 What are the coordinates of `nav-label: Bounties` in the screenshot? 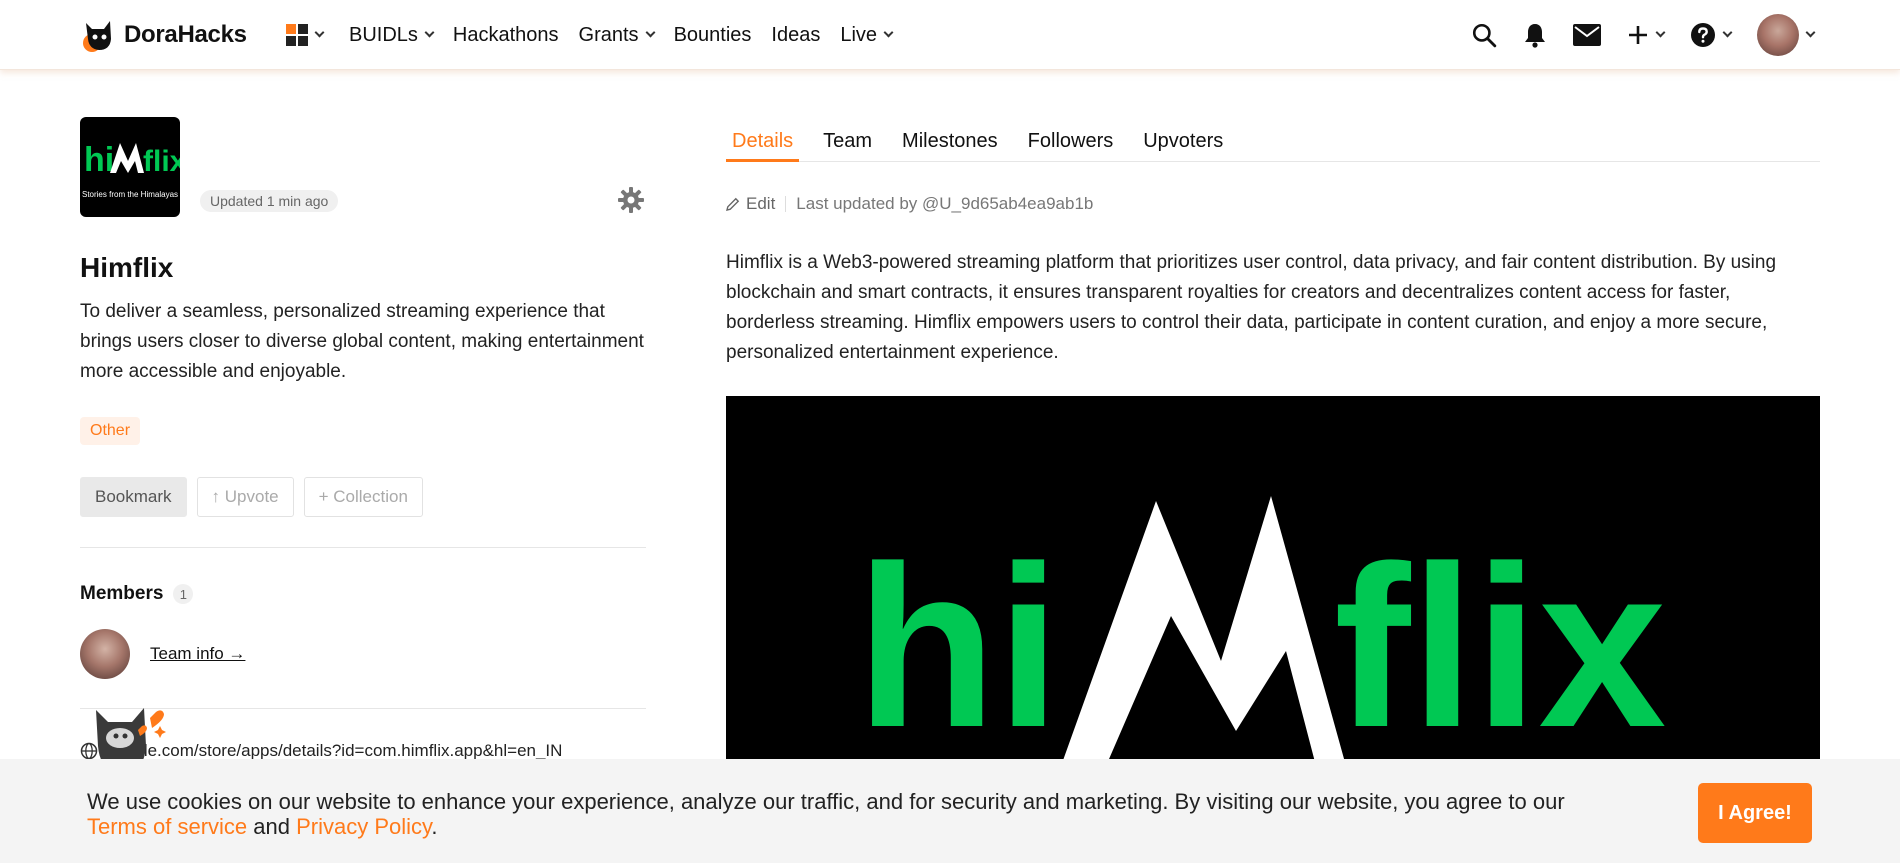 It's located at (712, 34).